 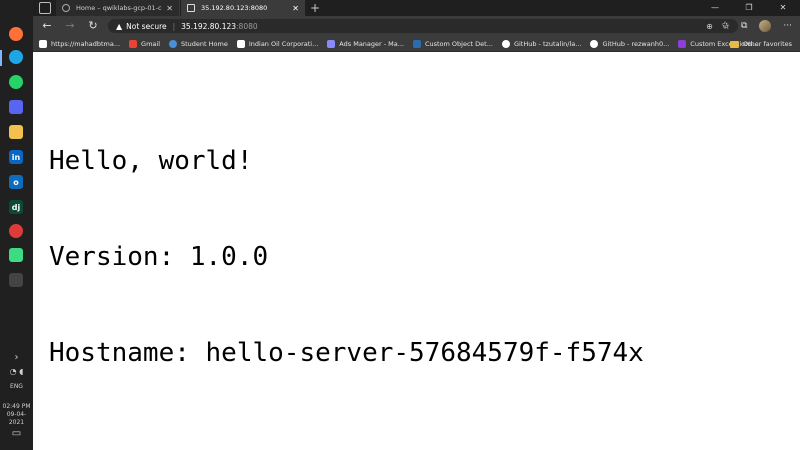 I want to click on url-host: 35.192.80.123, so click(x=209, y=26).